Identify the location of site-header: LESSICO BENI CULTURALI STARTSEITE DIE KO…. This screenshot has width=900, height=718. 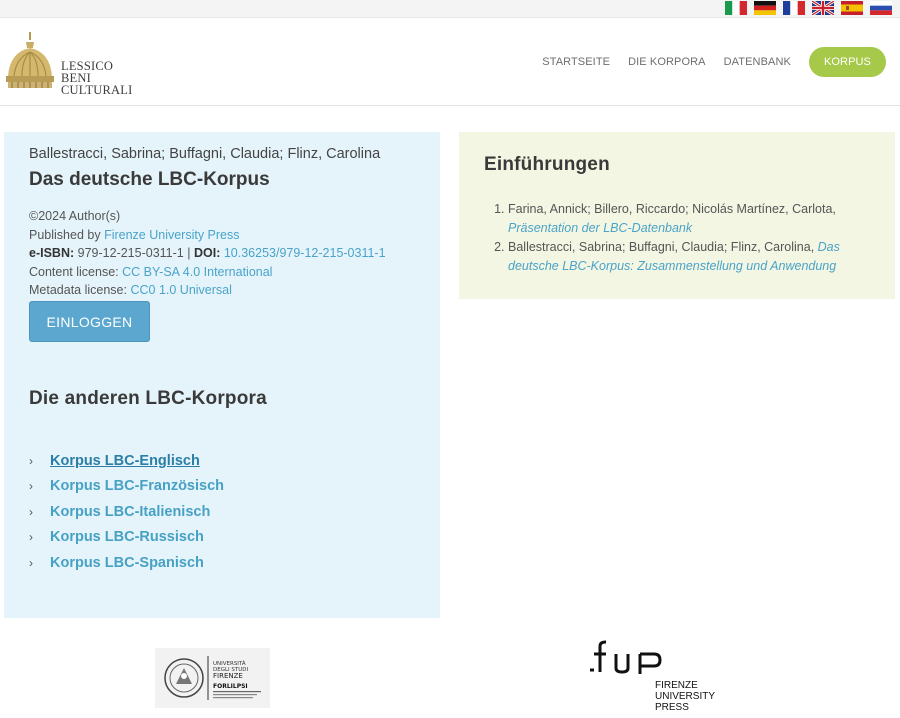
(450, 62).